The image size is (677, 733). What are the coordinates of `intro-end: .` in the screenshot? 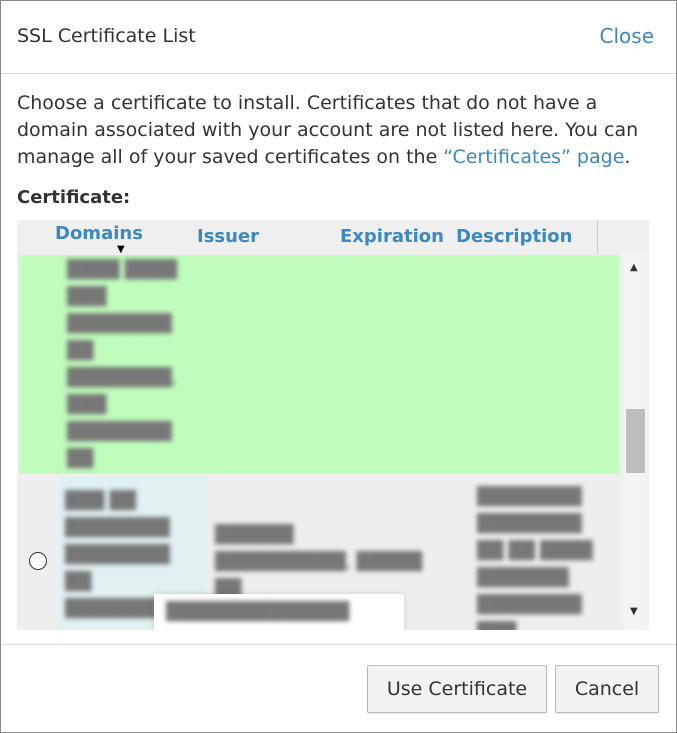 It's located at (627, 157).